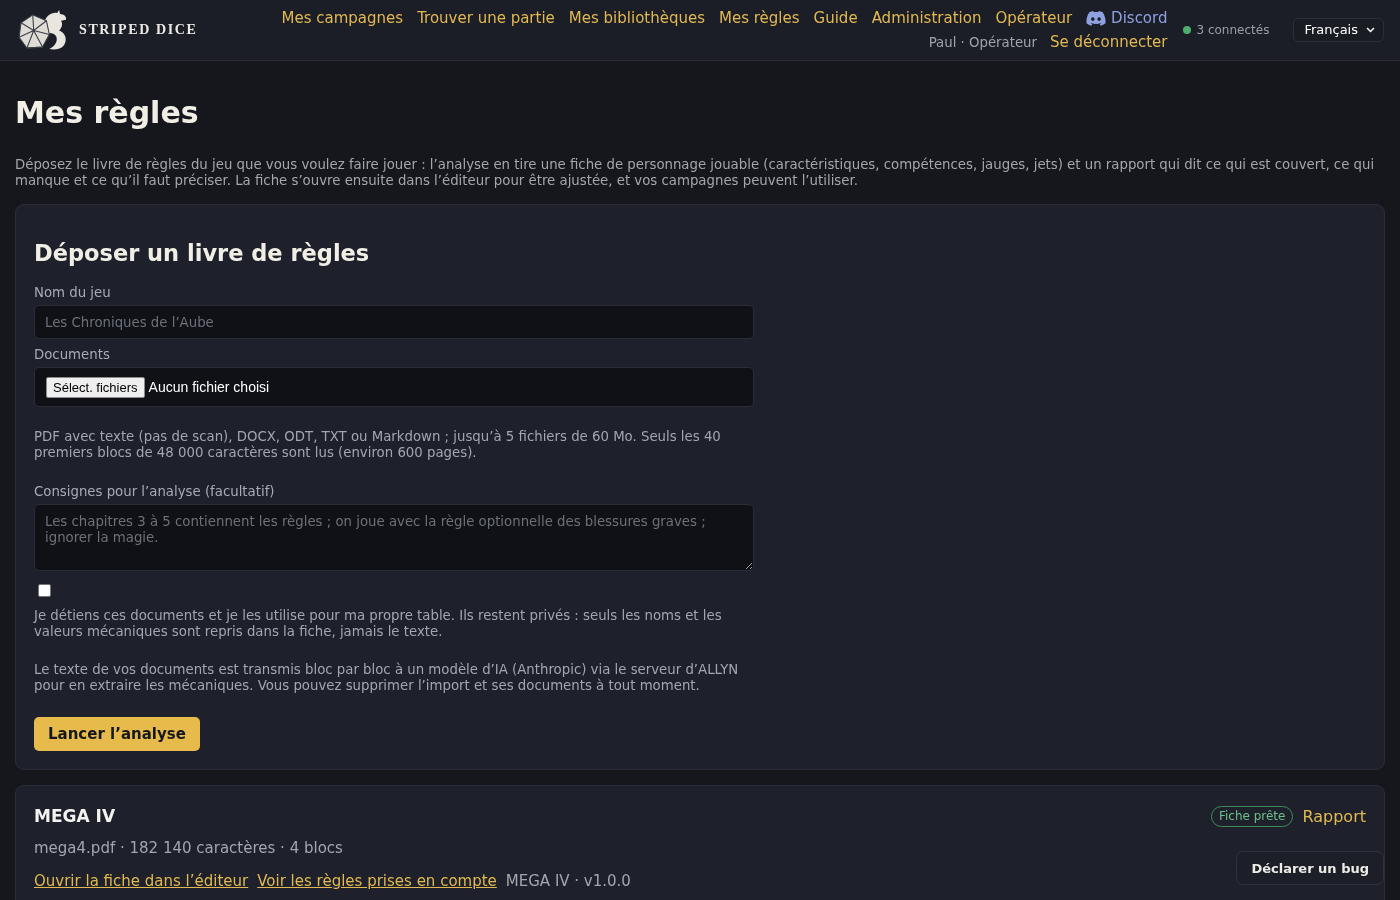 The width and height of the screenshot is (1400, 900). I want to click on page-intro: Déposez le livre de règles du jeu que vous voulez faire jouer : l’analyse en tire une fiche de personnage jouable (caractéristiques, compétences, jauges, jets) et un rapport qui dit ce qui est couvert, ce qui manque et ce qu’il faut préciser. La fiche s’ouvre ensuite dans l’éditeur pour être ajustée, et vos campagnes peuvent l’utiliser., so click(695, 173).